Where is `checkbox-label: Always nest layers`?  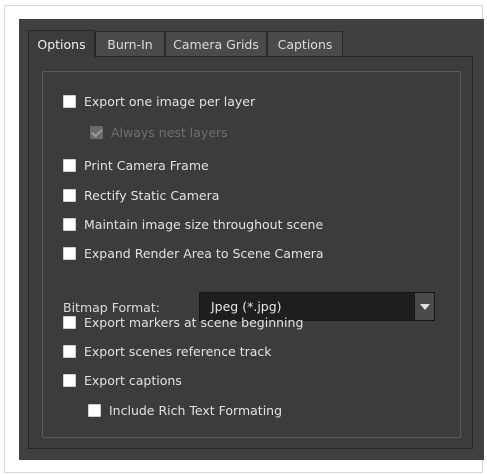
checkbox-label: Always nest layers is located at coordinates (169, 132).